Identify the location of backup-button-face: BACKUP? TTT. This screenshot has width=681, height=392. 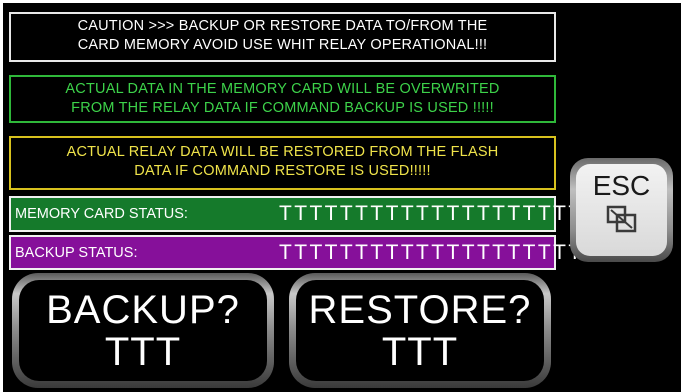
(143, 330).